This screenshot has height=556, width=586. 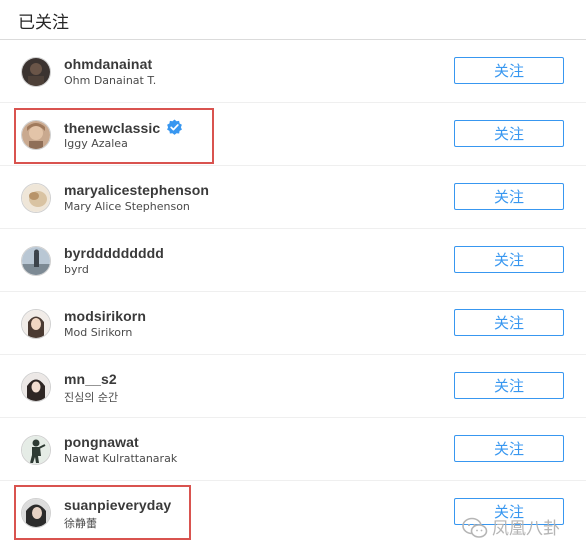 What do you see at coordinates (110, 80) in the screenshot?
I see `full-name: Ohm Danainat T.` at bounding box center [110, 80].